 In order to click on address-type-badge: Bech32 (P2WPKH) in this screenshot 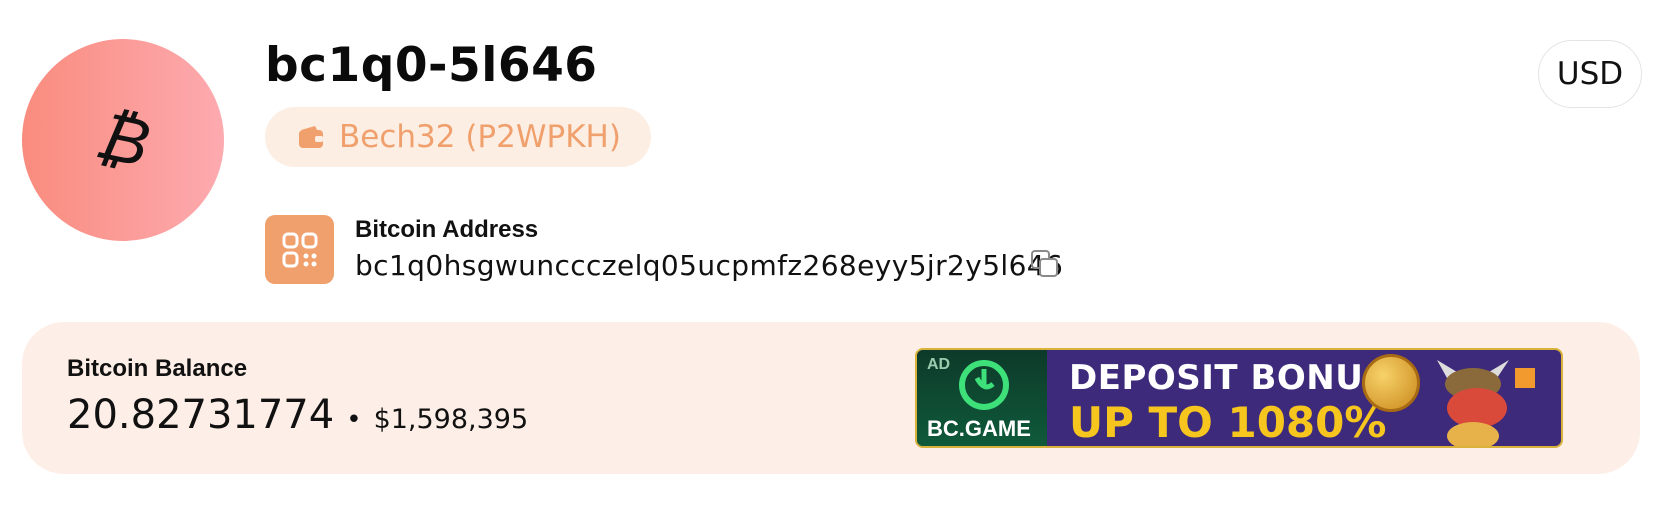, I will do `click(458, 137)`.